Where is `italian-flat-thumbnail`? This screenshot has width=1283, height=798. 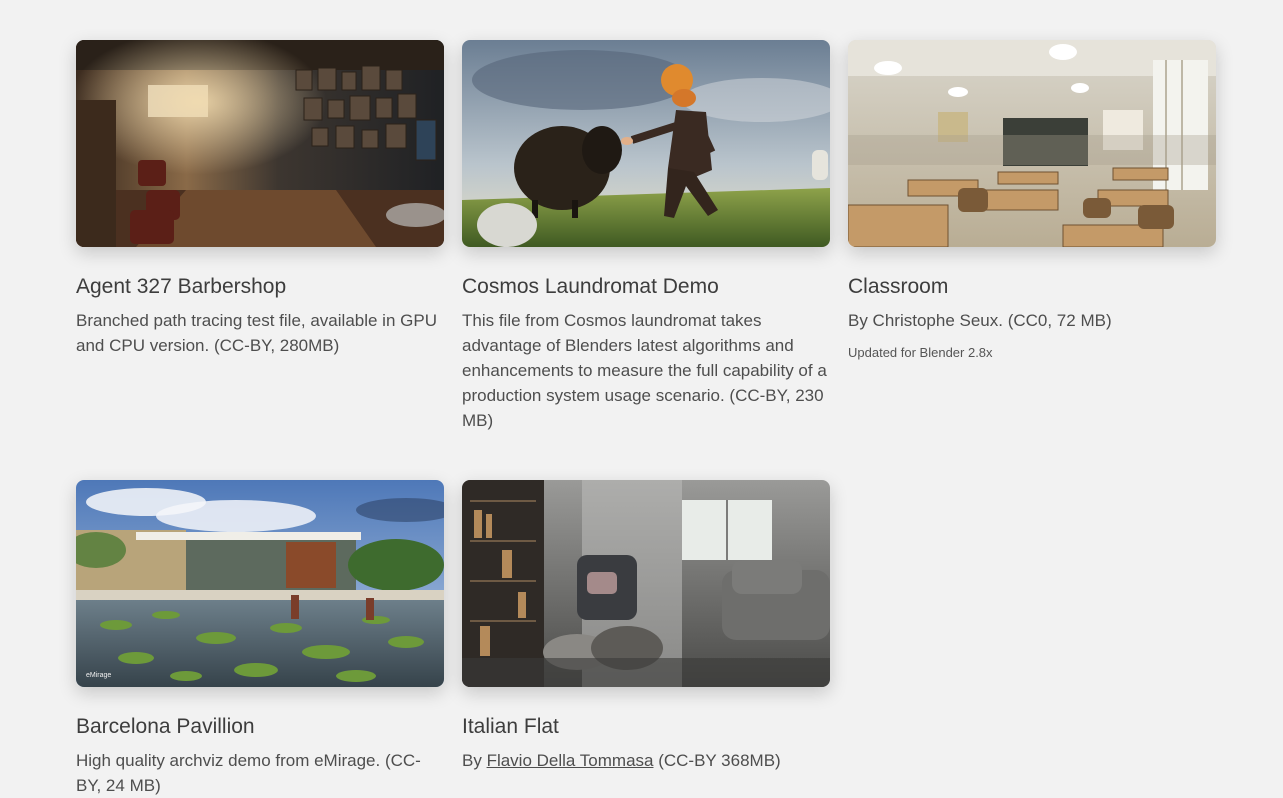
italian-flat-thumbnail is located at coordinates (646, 583).